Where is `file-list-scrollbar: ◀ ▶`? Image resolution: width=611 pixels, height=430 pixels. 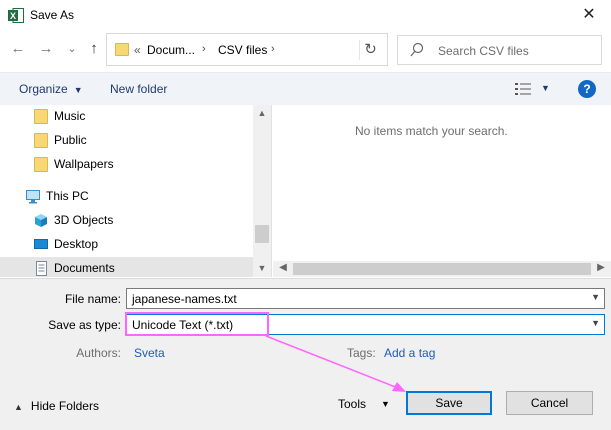 file-list-scrollbar: ◀ ▶ is located at coordinates (442, 269).